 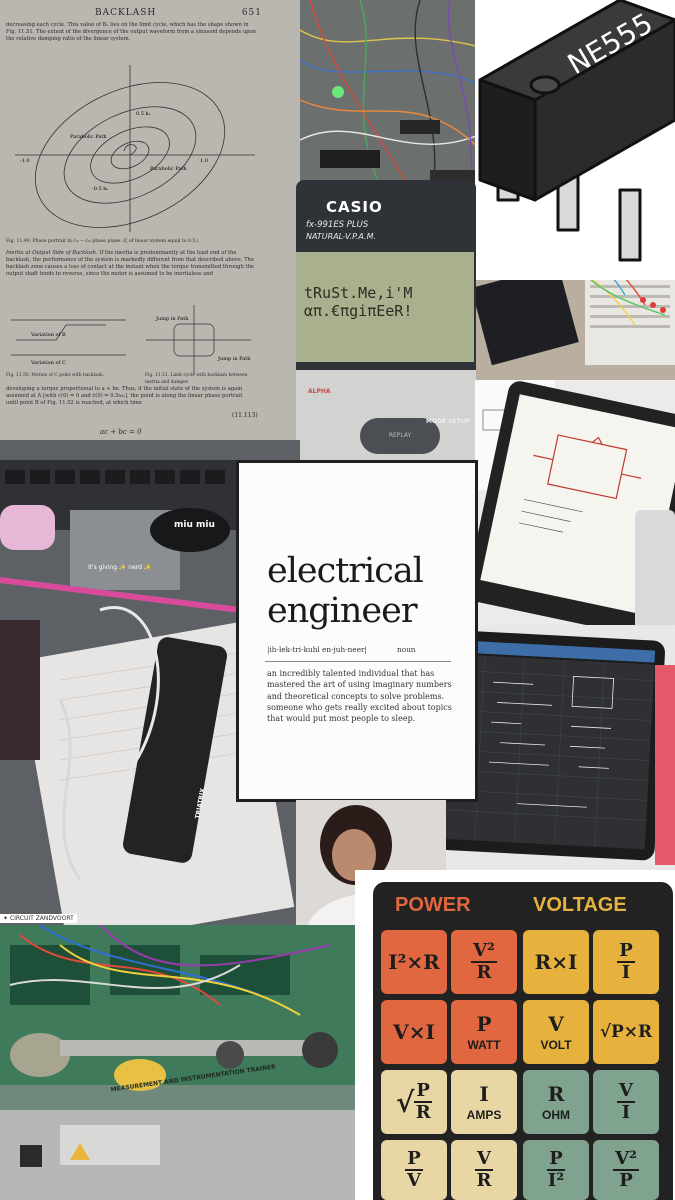 I want to click on calculator-model: fx-991ES PLUS, so click(x=337, y=225).